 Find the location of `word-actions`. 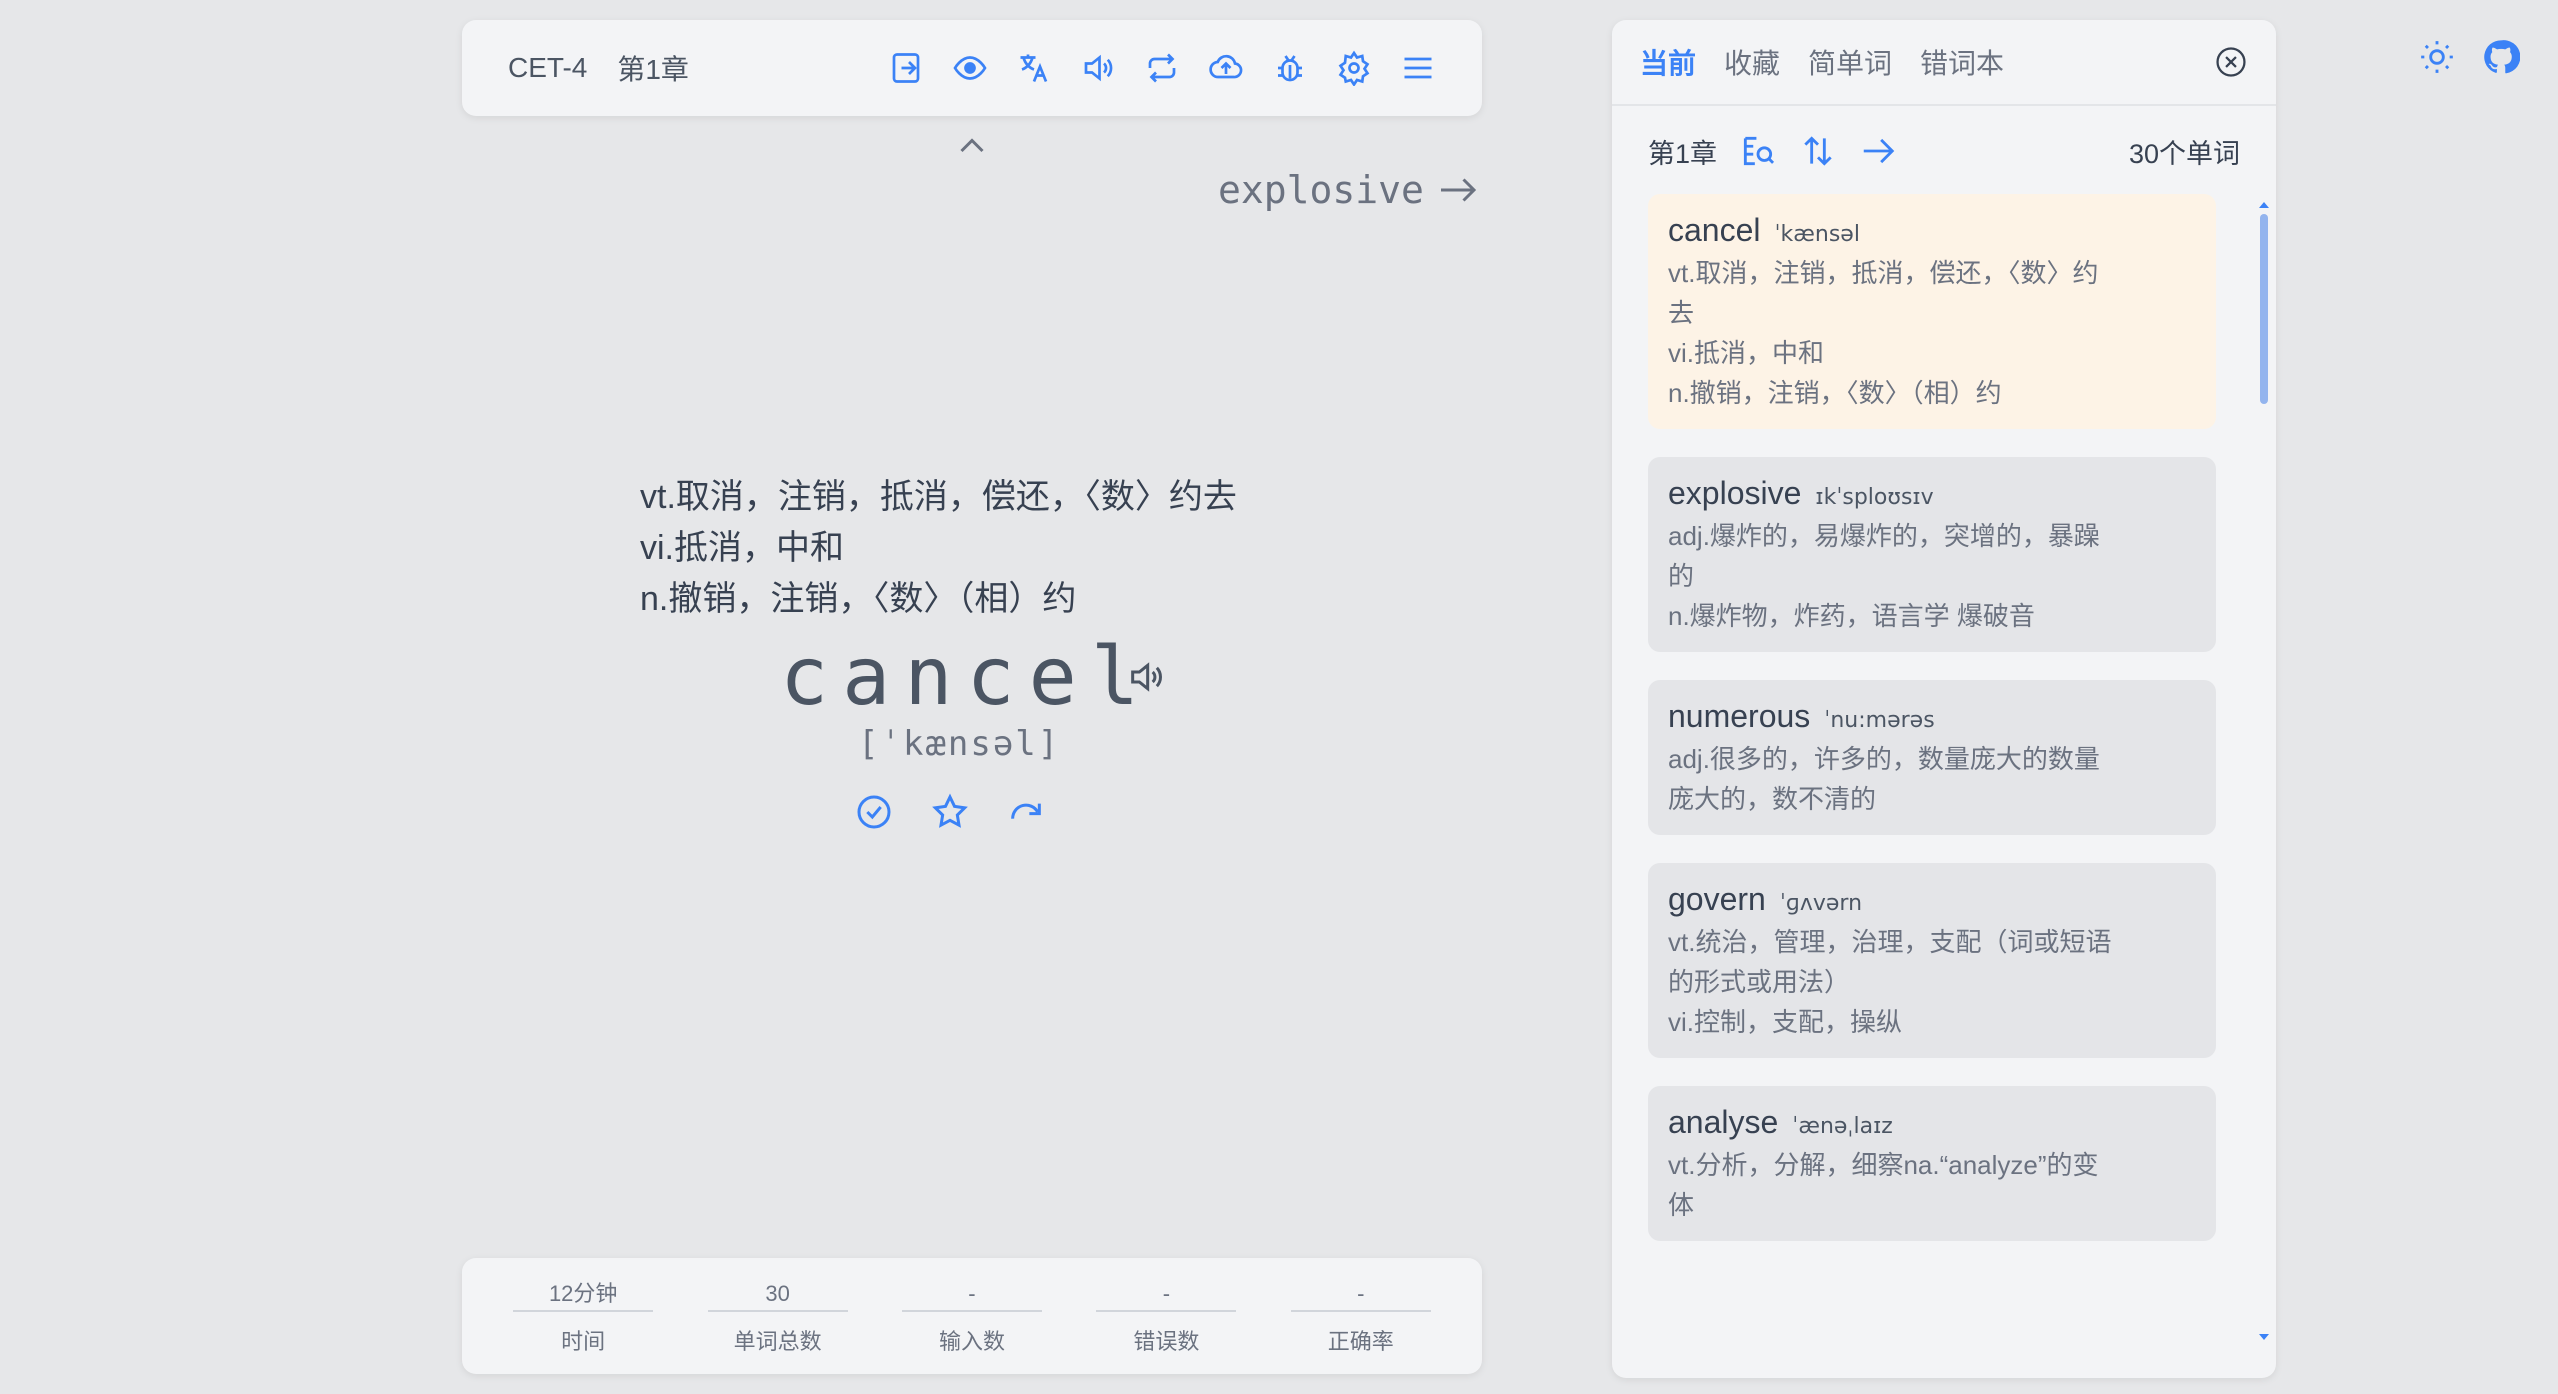

word-actions is located at coordinates (950, 812).